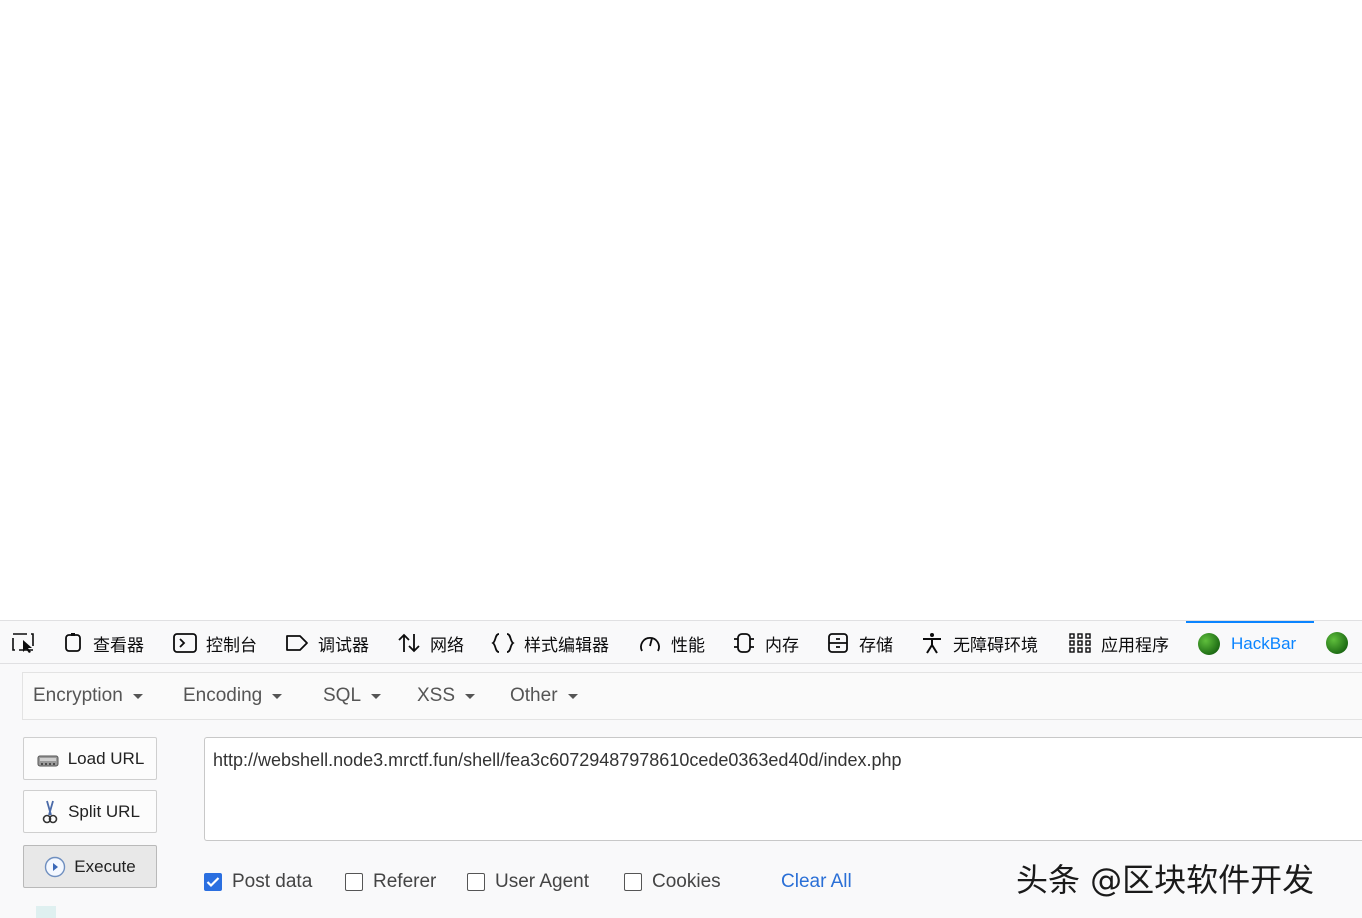 Image resolution: width=1362 pixels, height=918 pixels. What do you see at coordinates (46, 912) in the screenshot?
I see `panel-stub` at bounding box center [46, 912].